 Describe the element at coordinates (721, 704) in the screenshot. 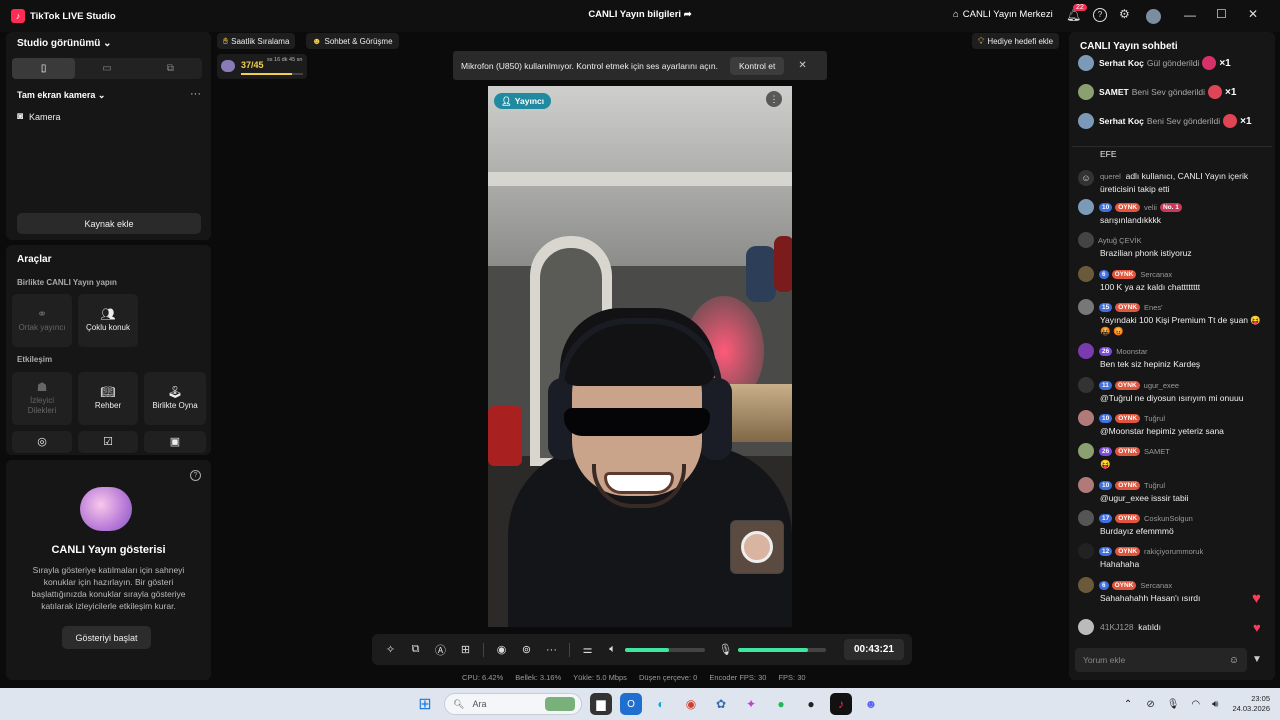

I see `settings-app-icon: ✿` at that location.